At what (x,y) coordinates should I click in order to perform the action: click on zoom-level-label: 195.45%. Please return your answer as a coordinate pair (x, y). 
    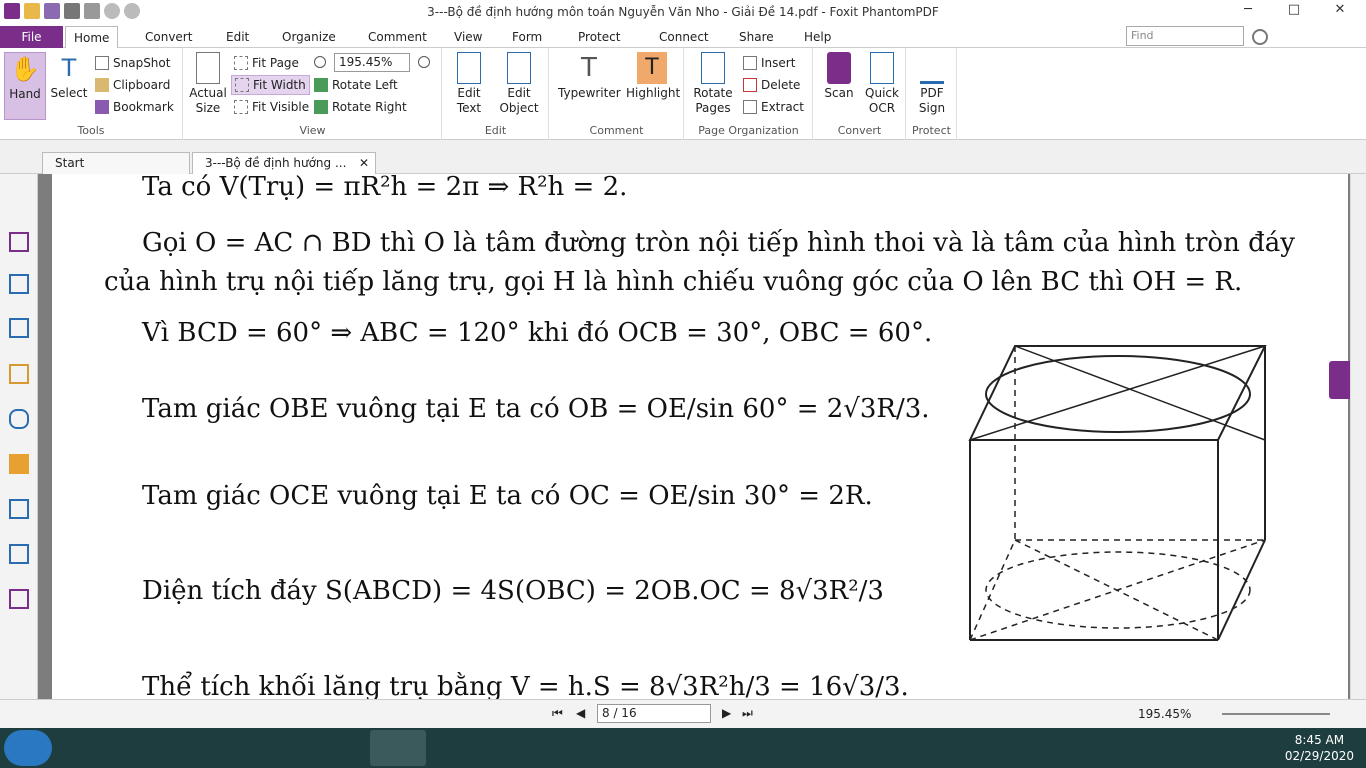
    Looking at the image, I should click on (1165, 714).